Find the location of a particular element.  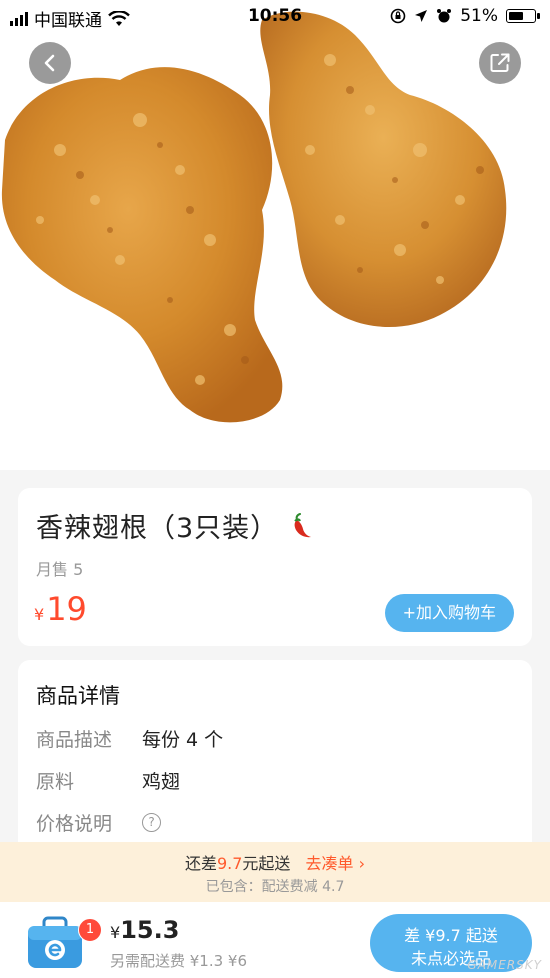

monthly-sales: 月售 5 is located at coordinates (60, 569).